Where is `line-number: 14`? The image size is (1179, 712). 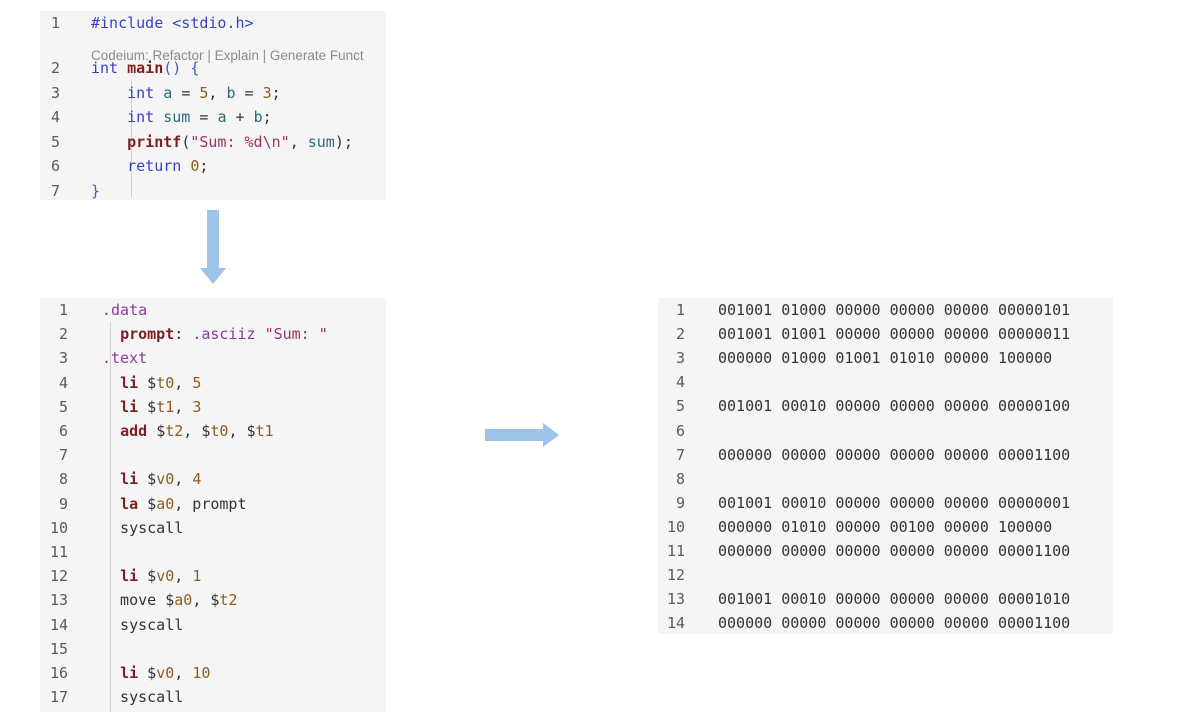
line-number: 14 is located at coordinates (675, 623).